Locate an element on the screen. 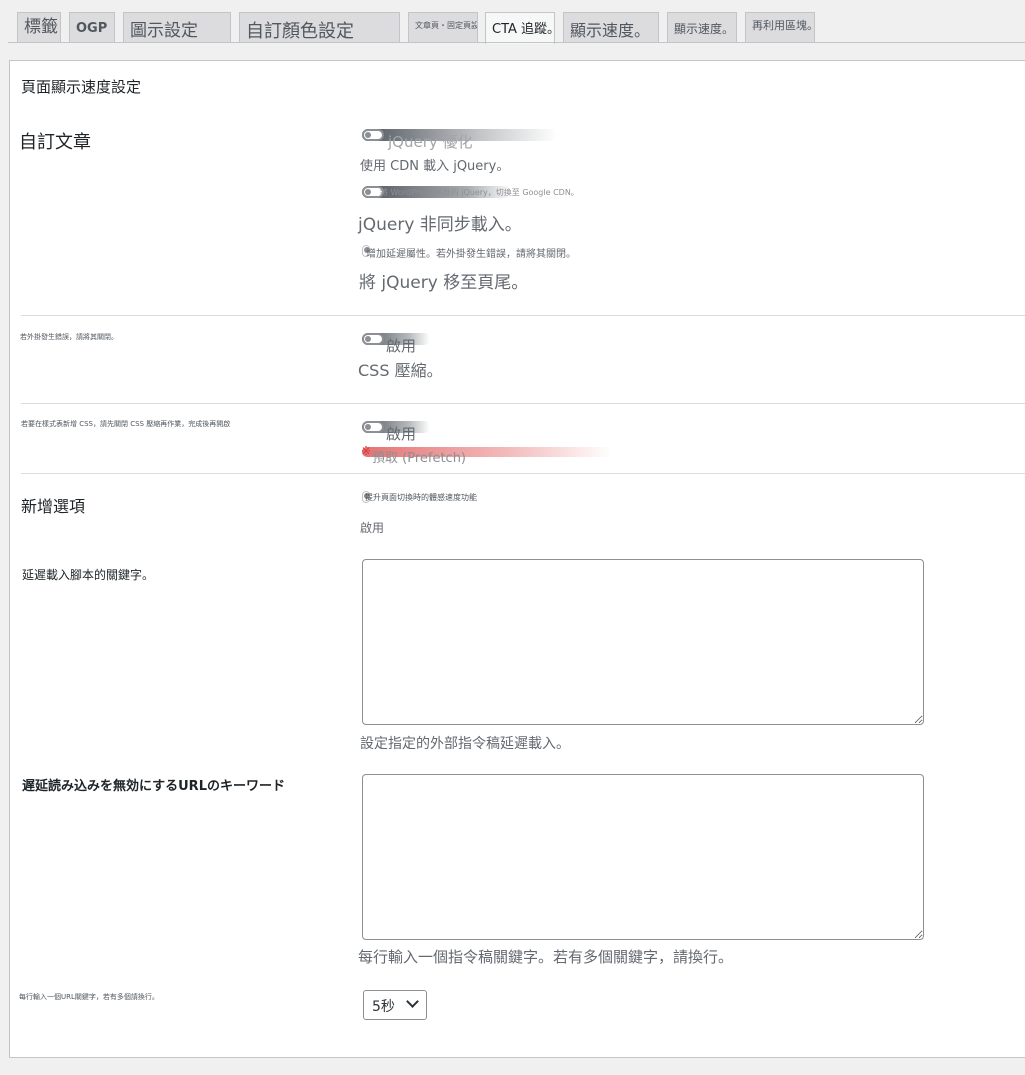 This screenshot has width=1025, height=1075. prefetch-mark: ※ is located at coordinates (366, 451).